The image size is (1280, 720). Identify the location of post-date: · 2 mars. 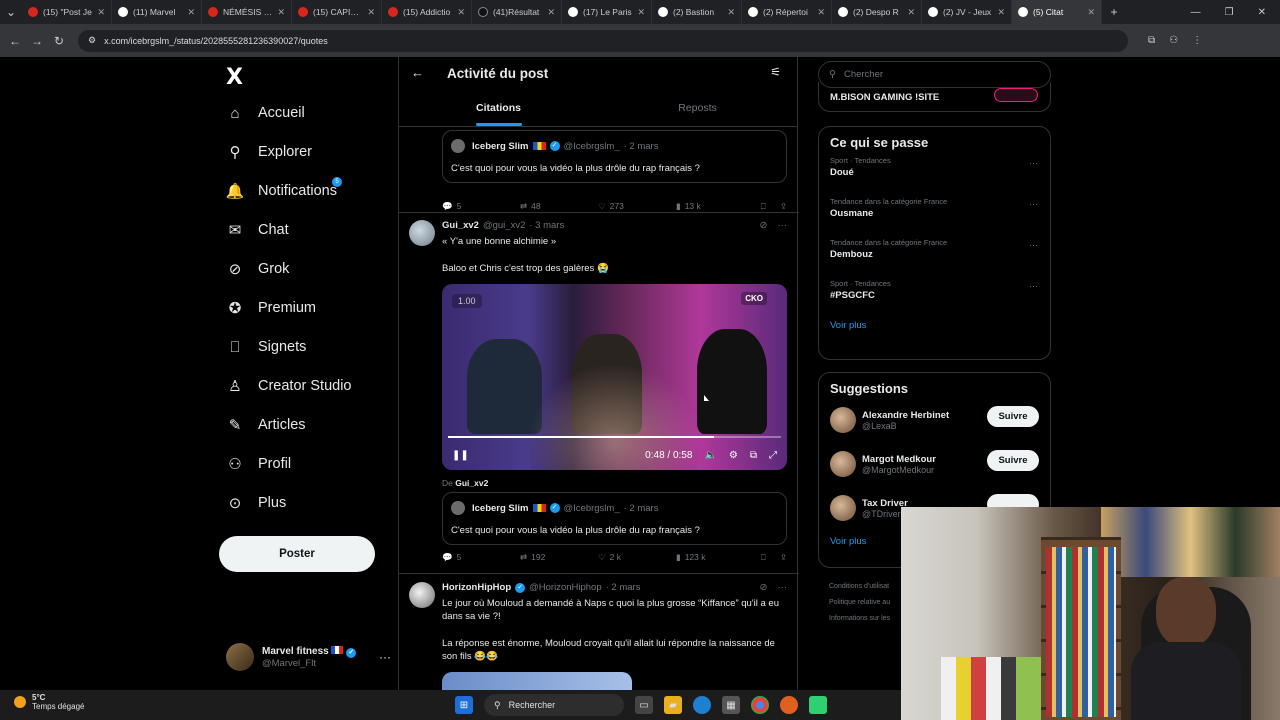
(623, 587).